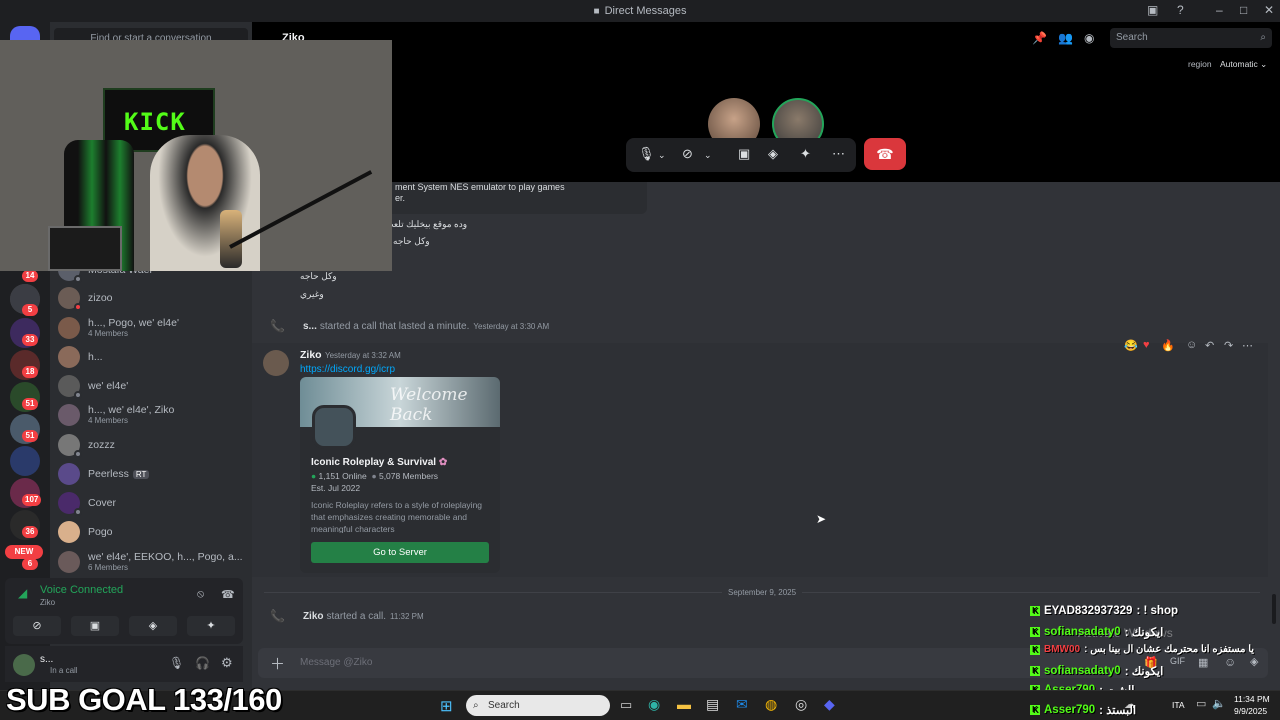 Image resolution: width=1280 pixels, height=720 pixels. What do you see at coordinates (101, 445) in the screenshot?
I see `dm-name: zozzz` at bounding box center [101, 445].